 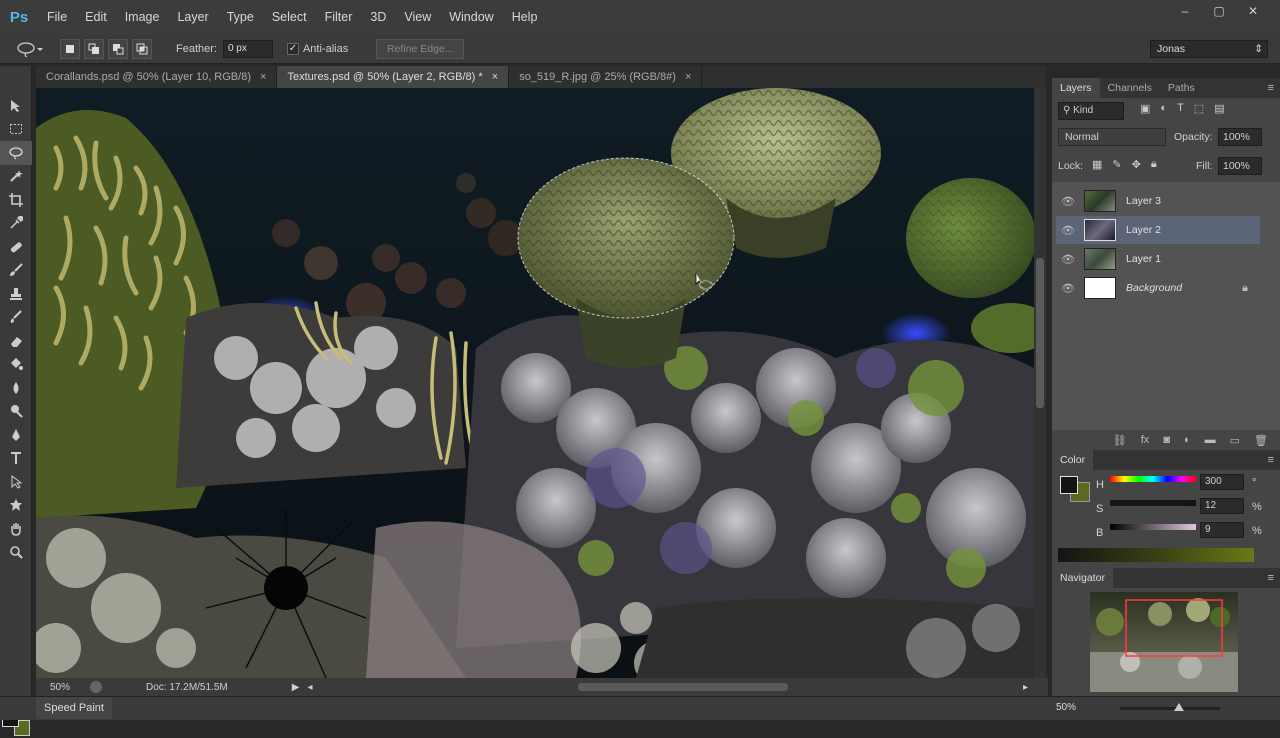 I want to click on navigator-thumbnail, so click(x=1164, y=642).